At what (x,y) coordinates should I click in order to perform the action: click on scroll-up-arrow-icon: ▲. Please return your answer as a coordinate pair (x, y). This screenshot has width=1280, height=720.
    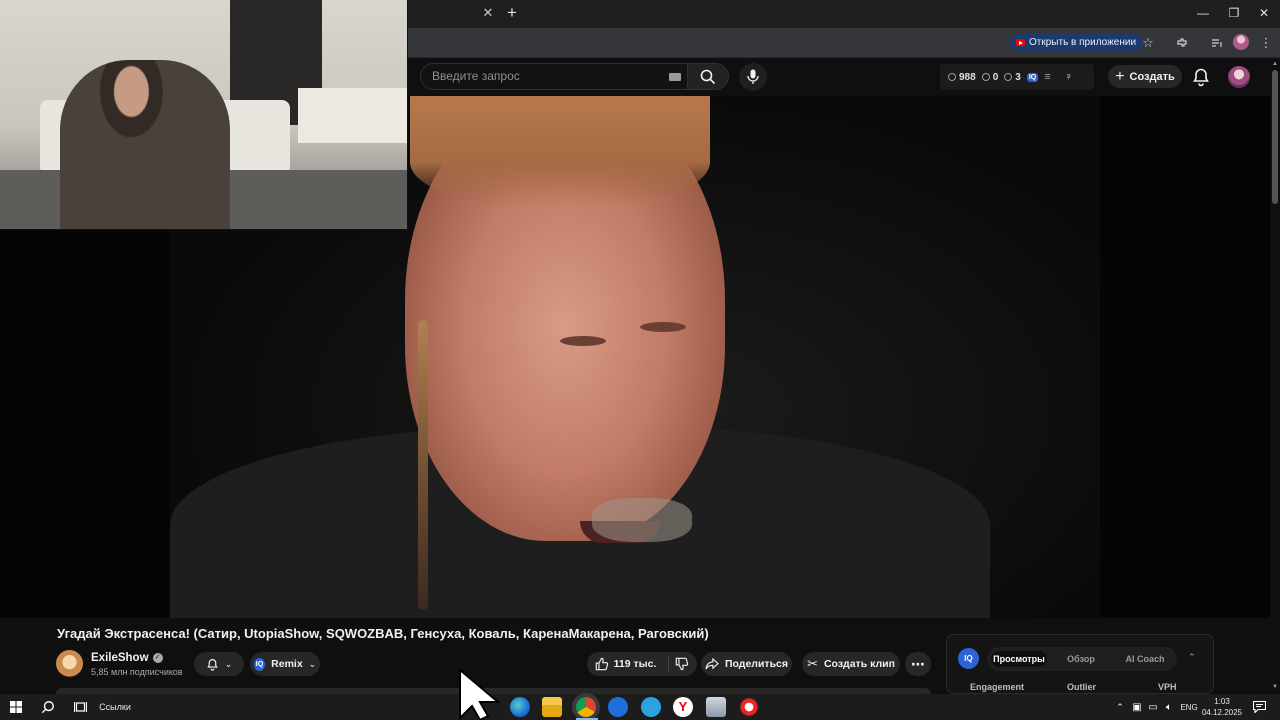
    Looking at the image, I should click on (1275, 64).